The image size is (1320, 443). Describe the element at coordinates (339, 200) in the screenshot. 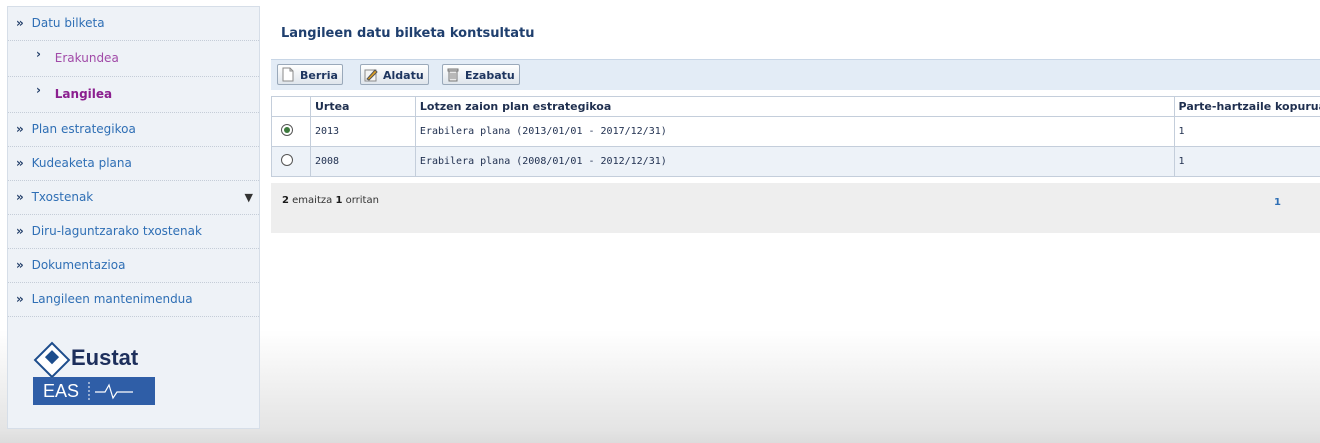

I see `pages-count: 1` at that location.